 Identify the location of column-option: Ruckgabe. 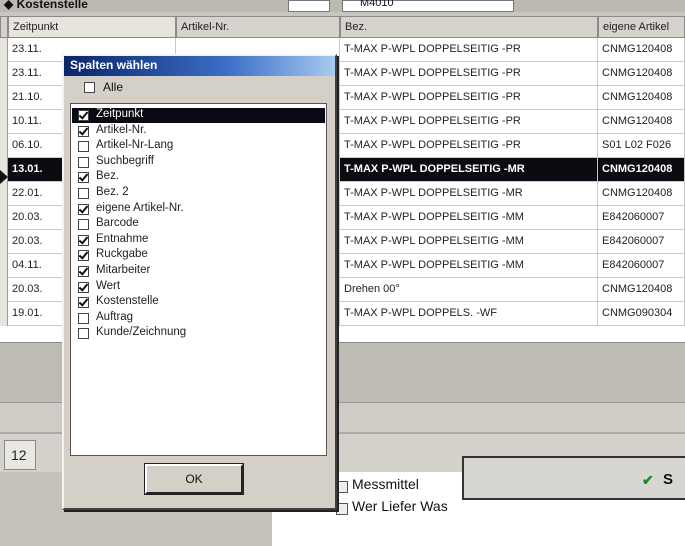
(198, 255).